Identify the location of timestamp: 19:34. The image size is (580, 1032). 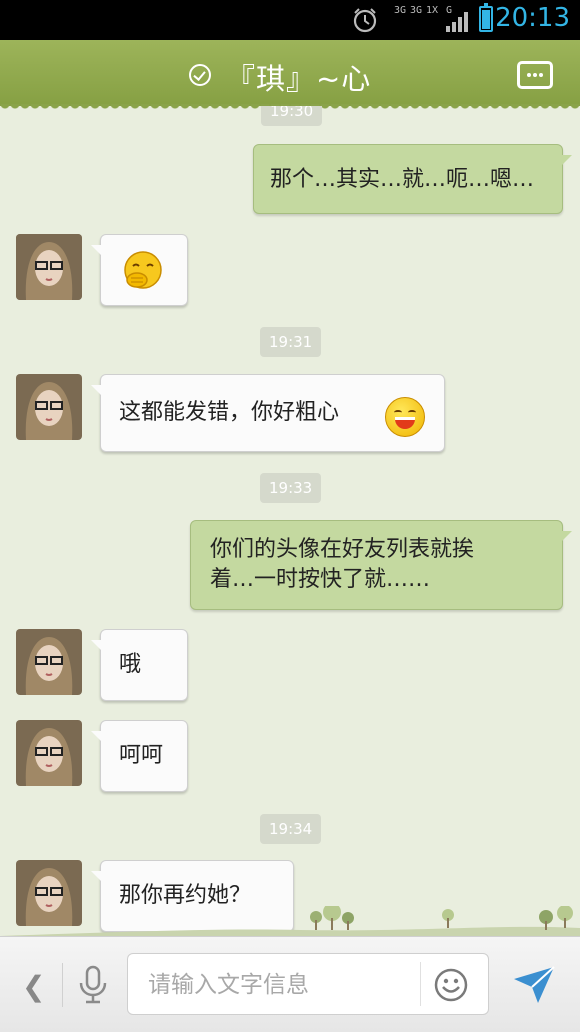
(291, 829).